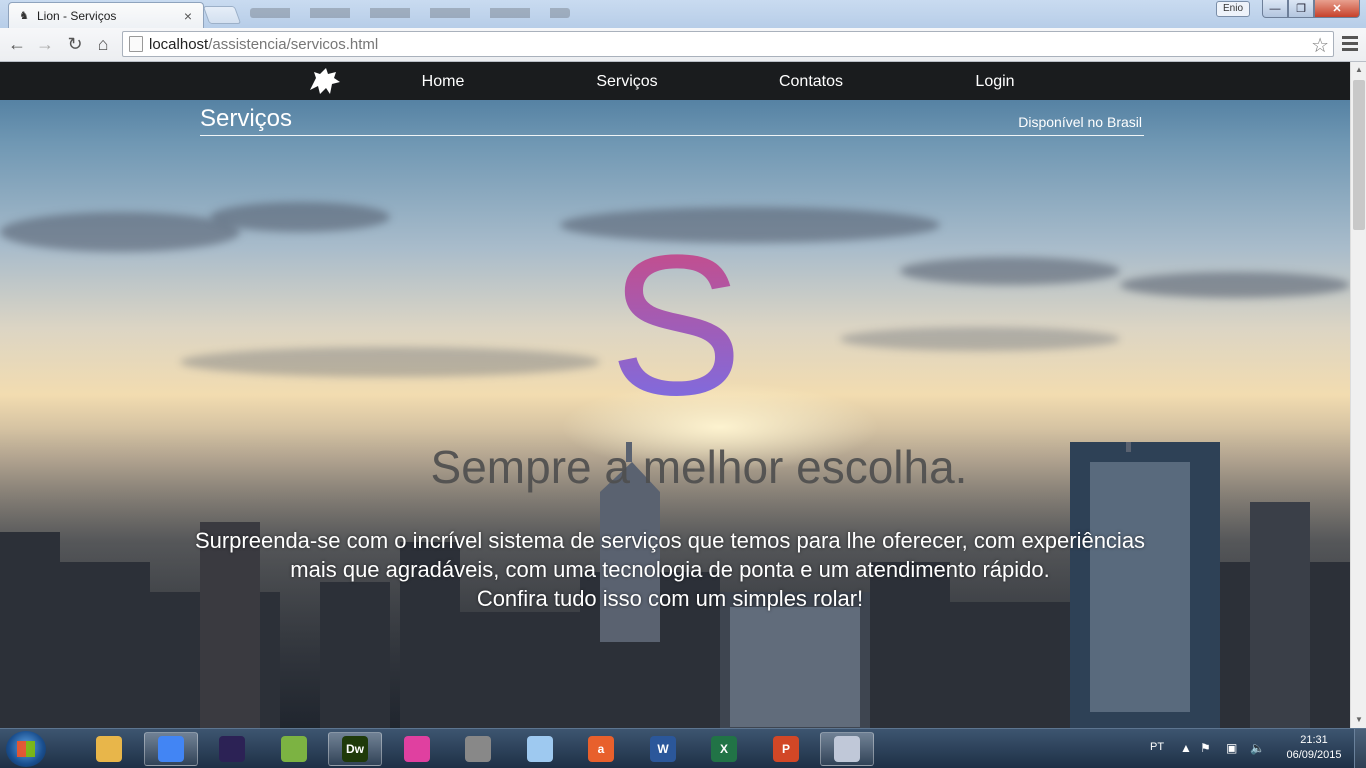 This screenshot has height=768, width=1366. I want to click on hero-letter-s: S, so click(675, 337).